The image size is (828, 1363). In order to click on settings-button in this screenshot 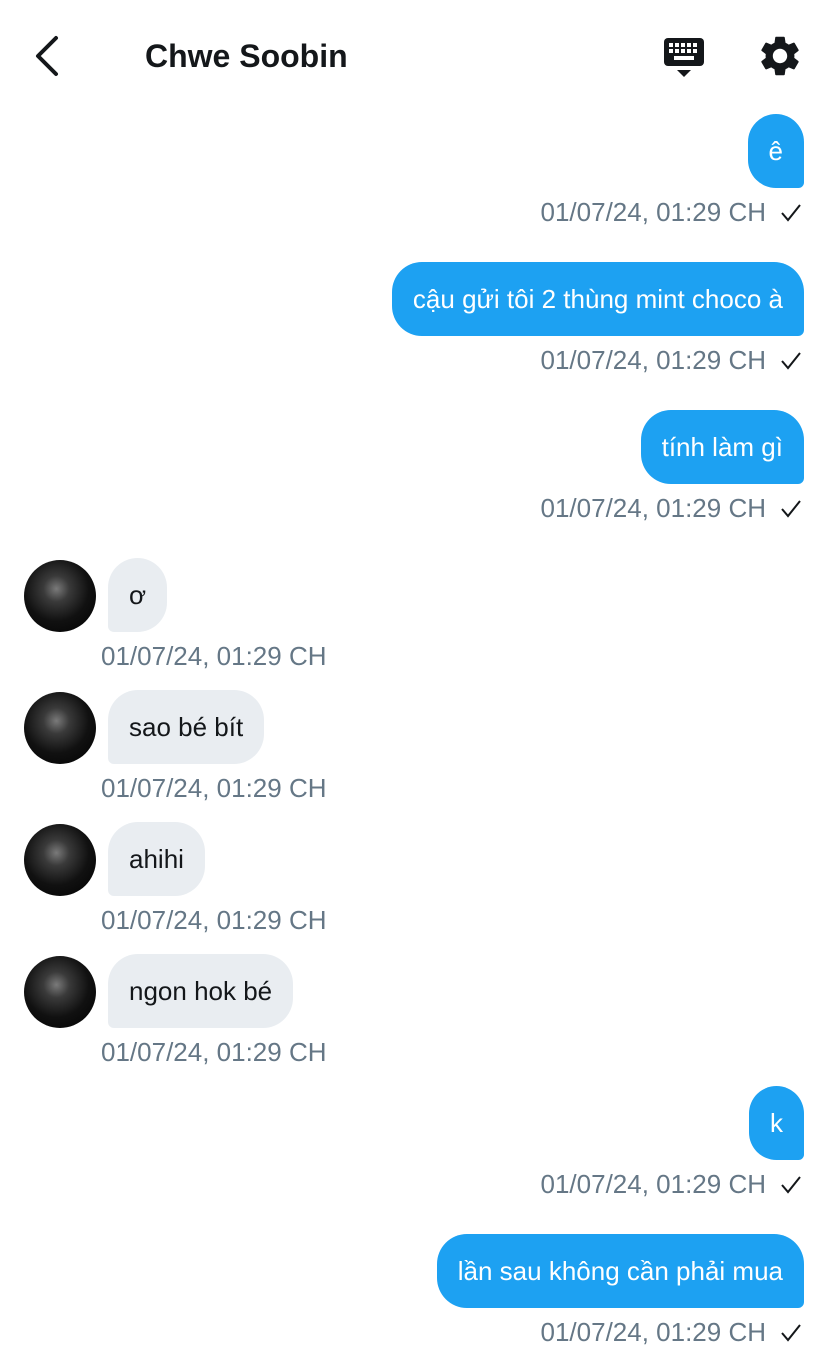, I will do `click(780, 56)`.